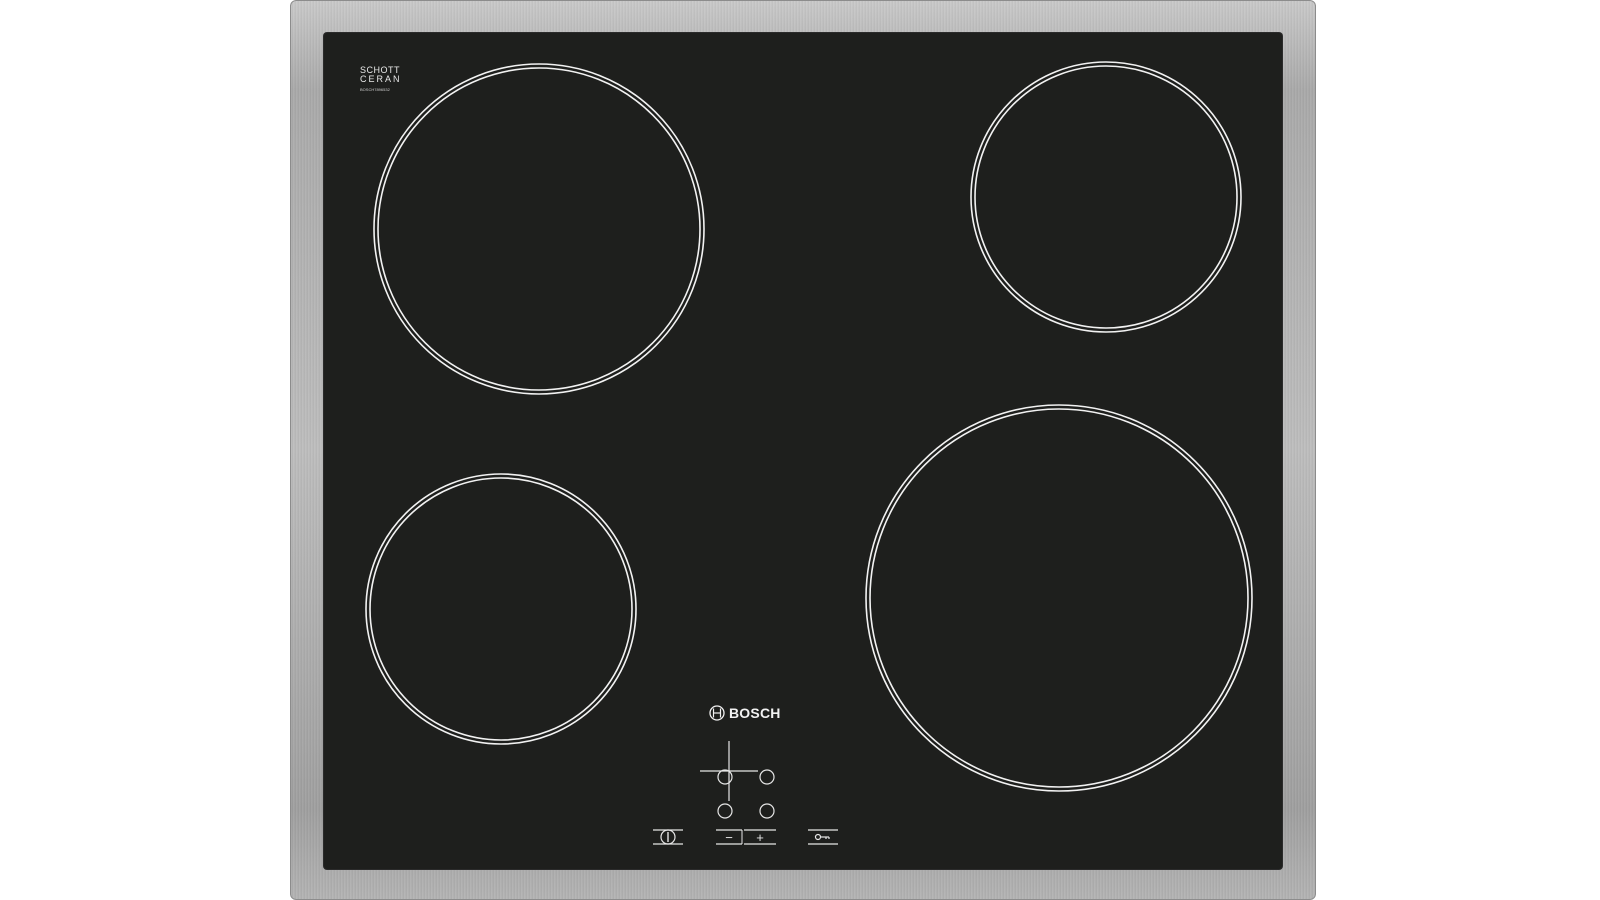 The width and height of the screenshot is (1600, 900). I want to click on brand-logo: BOSCH, so click(745, 713).